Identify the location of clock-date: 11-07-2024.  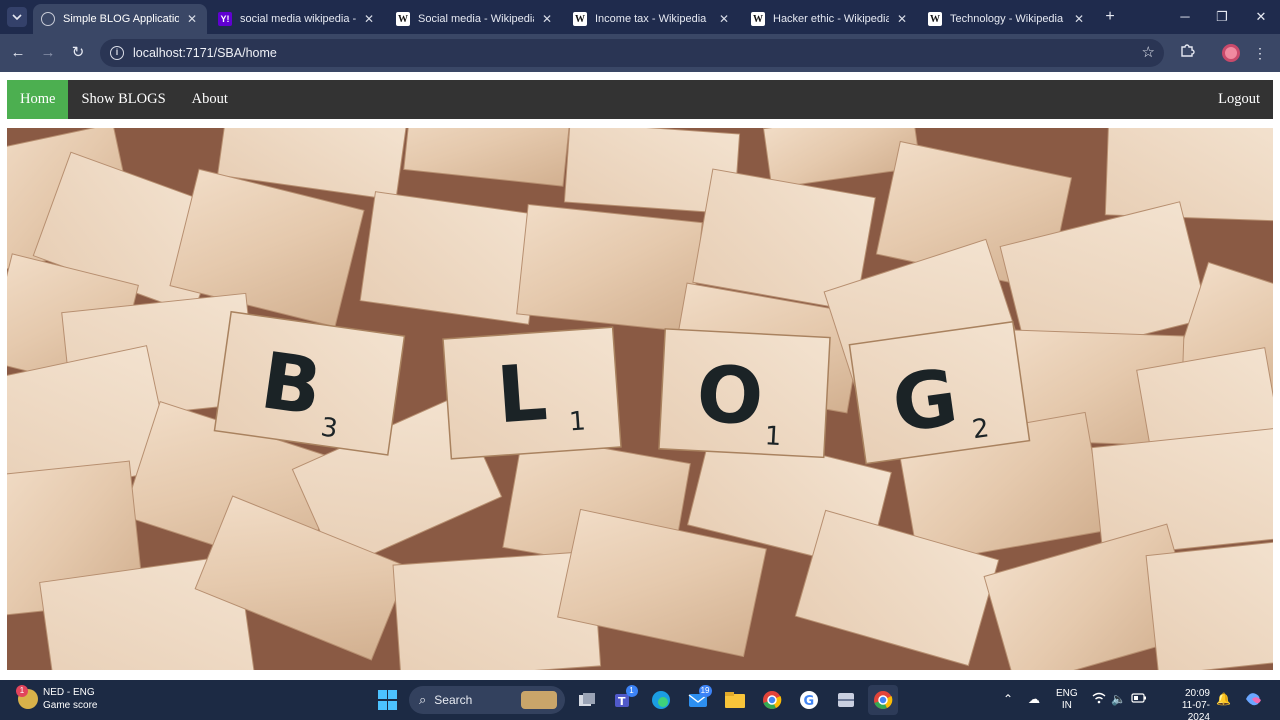
(1195, 710).